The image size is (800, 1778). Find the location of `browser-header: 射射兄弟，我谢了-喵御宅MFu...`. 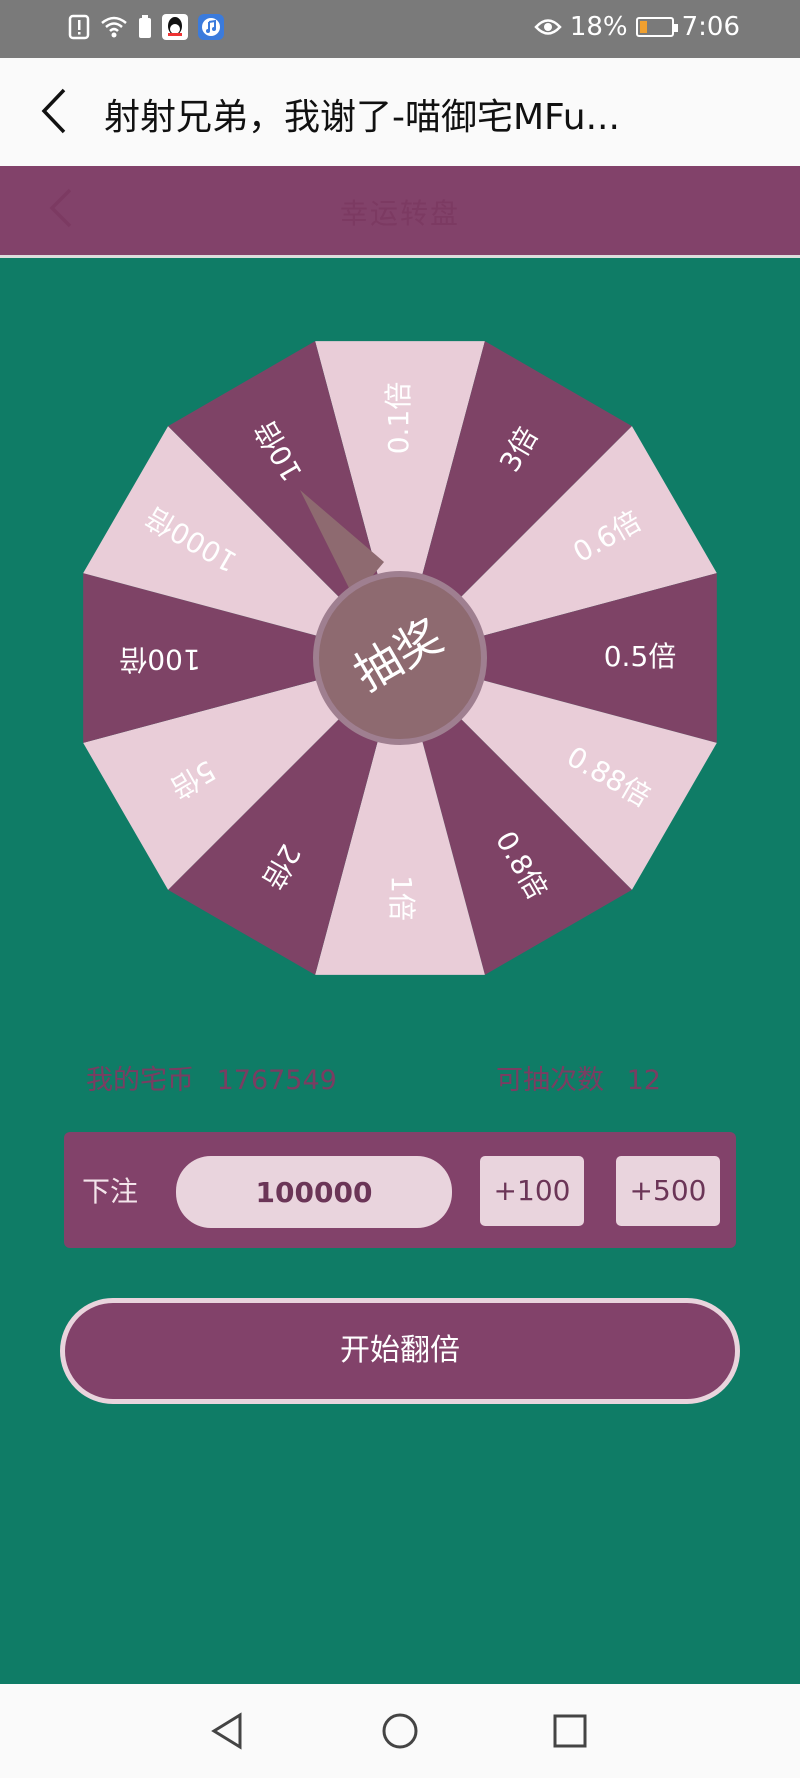

browser-header: 射射兄弟，我谢了-喵御宅MFu... is located at coordinates (400, 112).